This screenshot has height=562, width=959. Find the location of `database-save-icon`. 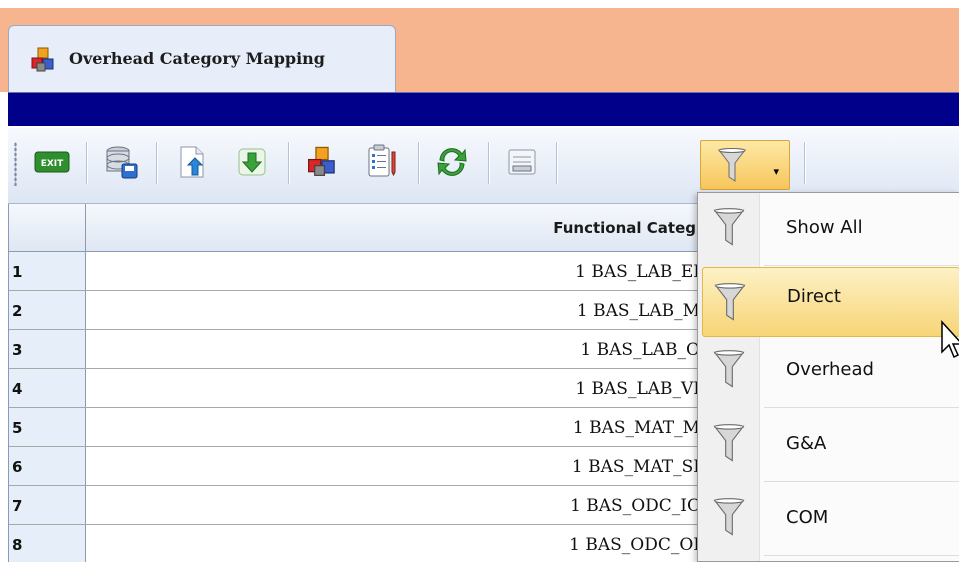

database-save-icon is located at coordinates (122, 162).